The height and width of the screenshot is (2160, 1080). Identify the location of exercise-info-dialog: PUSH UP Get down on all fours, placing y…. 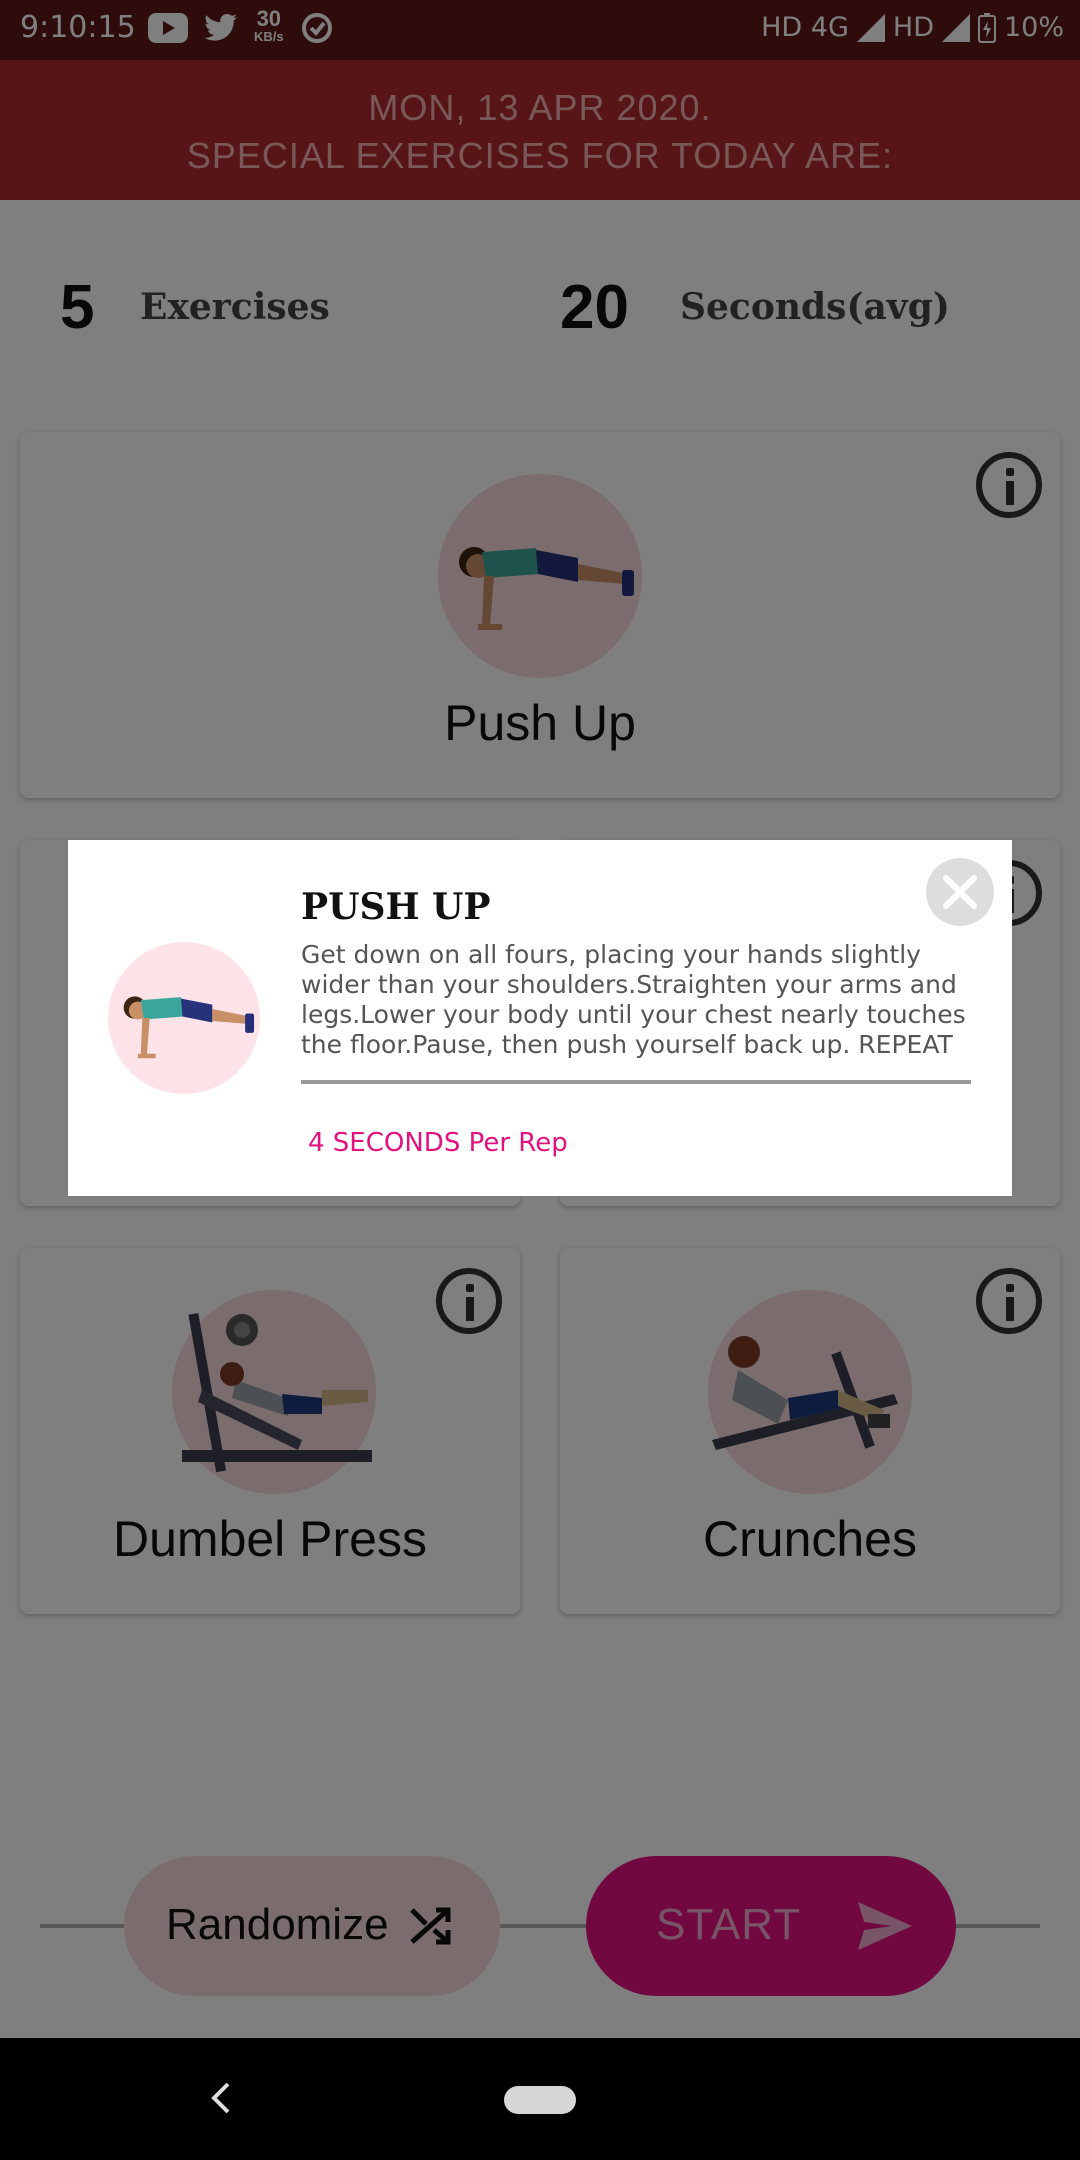
(540, 1018).